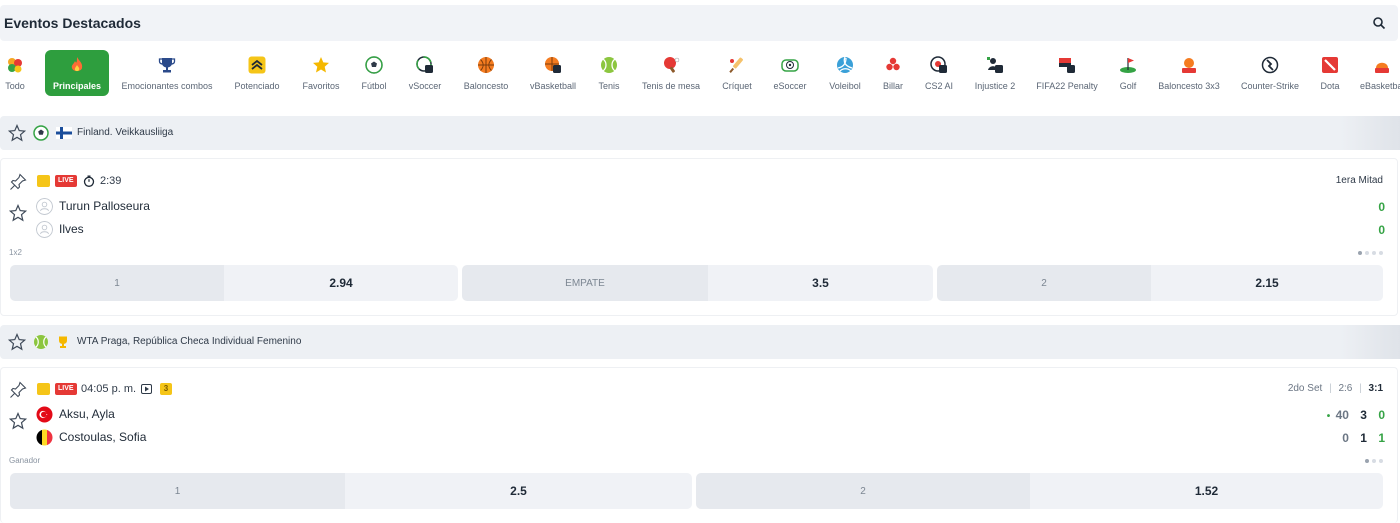 The image size is (1400, 523). Describe the element at coordinates (104, 206) in the screenshot. I see `team-home: Turun Palloseura` at that location.